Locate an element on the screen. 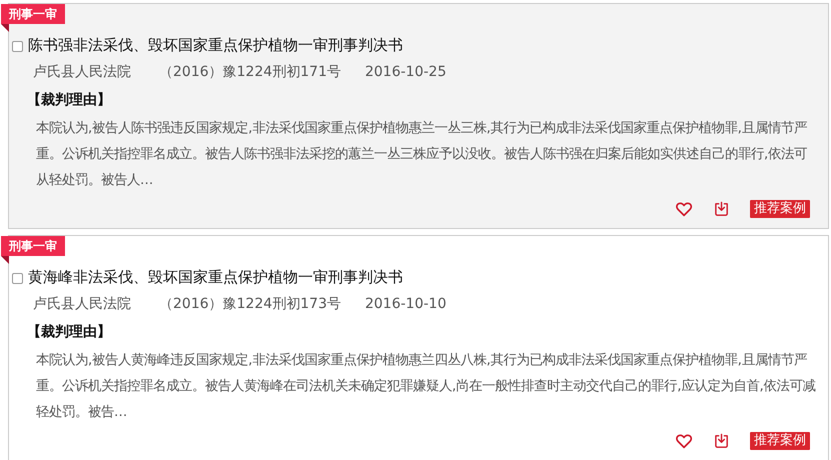  judgment-date: 2016-10-25 is located at coordinates (405, 72).